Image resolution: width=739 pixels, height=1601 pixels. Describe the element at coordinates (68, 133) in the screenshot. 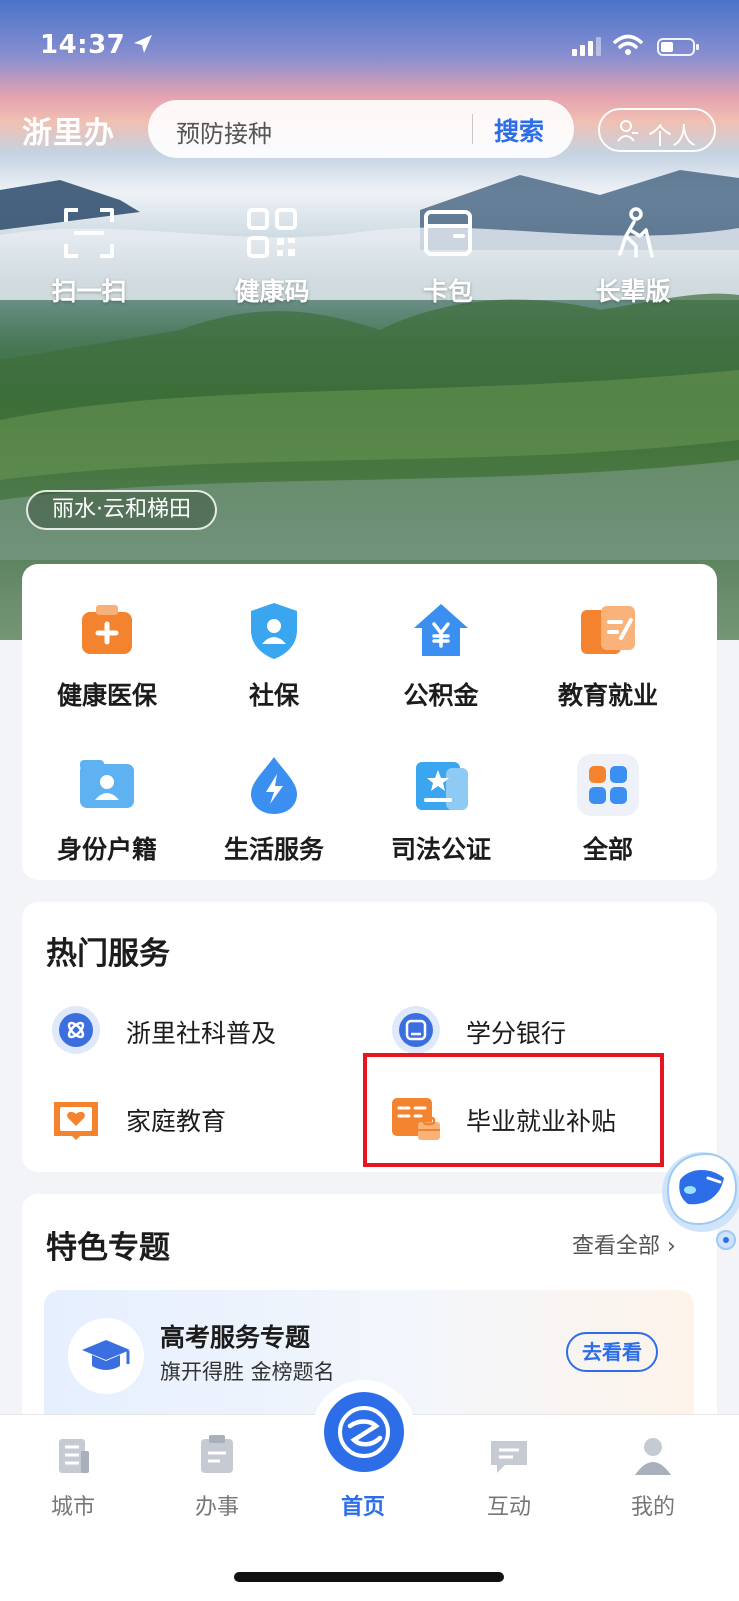

I see `app-logo: 浙里办` at that location.